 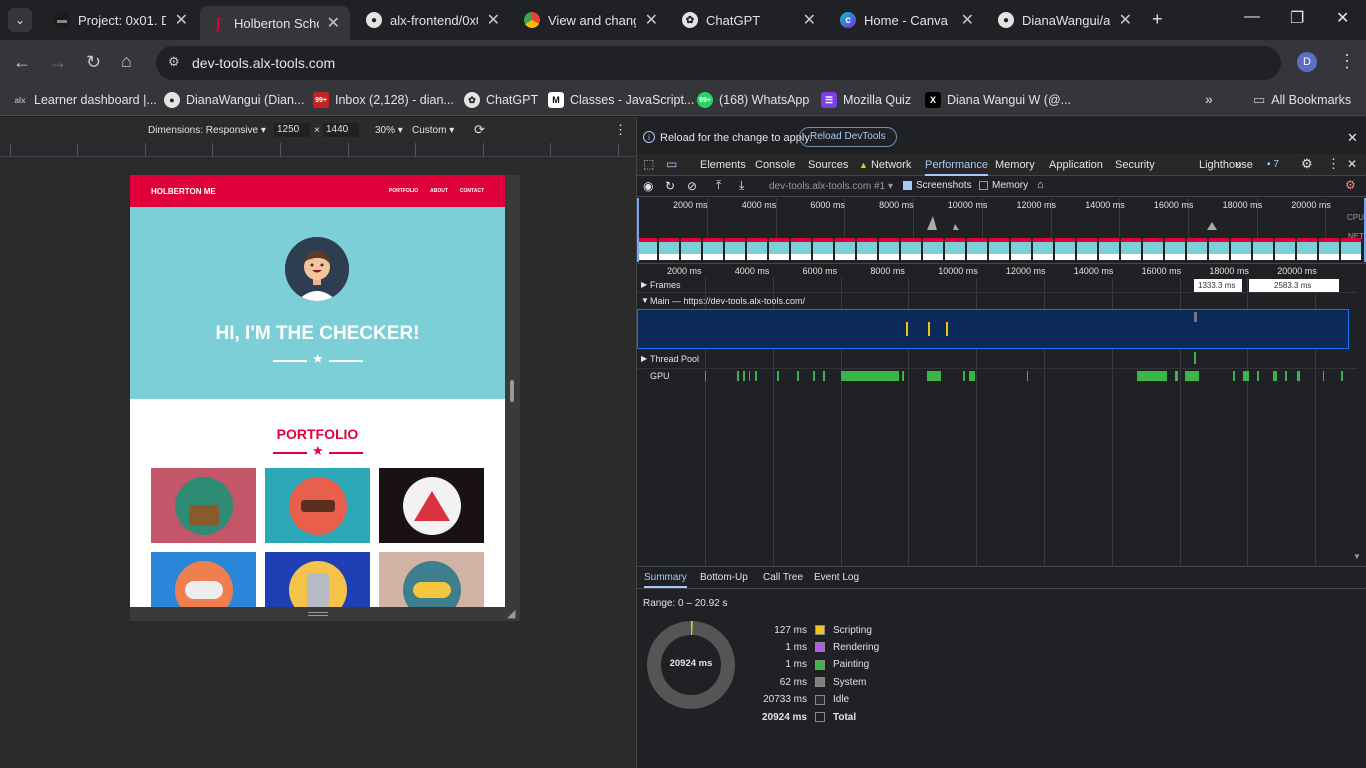 I want to click on profile-avatar: D, so click(x=1307, y=62).